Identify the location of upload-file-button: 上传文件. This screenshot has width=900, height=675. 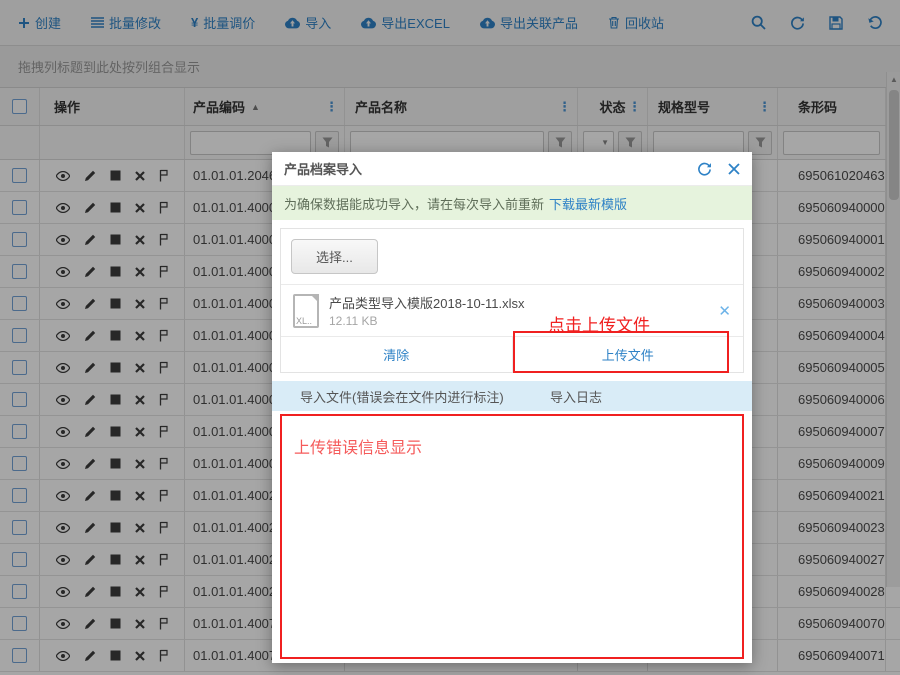
(628, 354).